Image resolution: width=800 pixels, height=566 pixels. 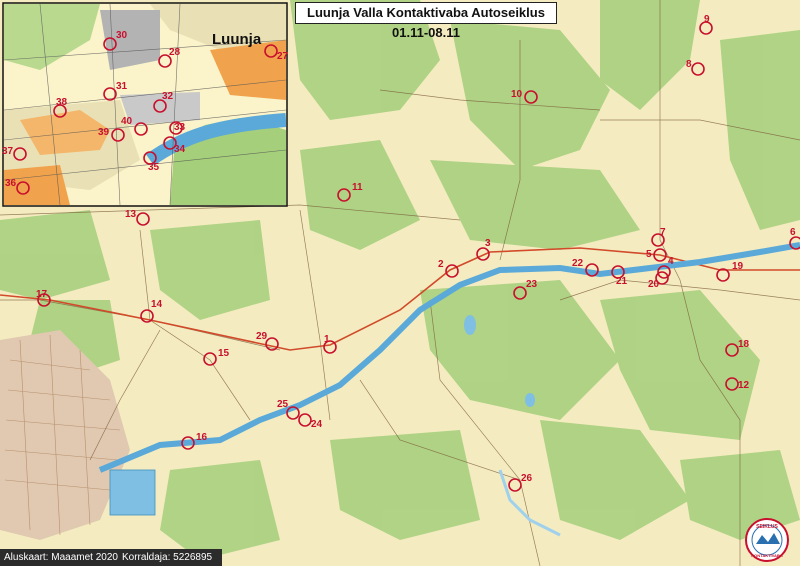 What do you see at coordinates (488, 243) in the screenshot?
I see `checkpoint-label-3: 3` at bounding box center [488, 243].